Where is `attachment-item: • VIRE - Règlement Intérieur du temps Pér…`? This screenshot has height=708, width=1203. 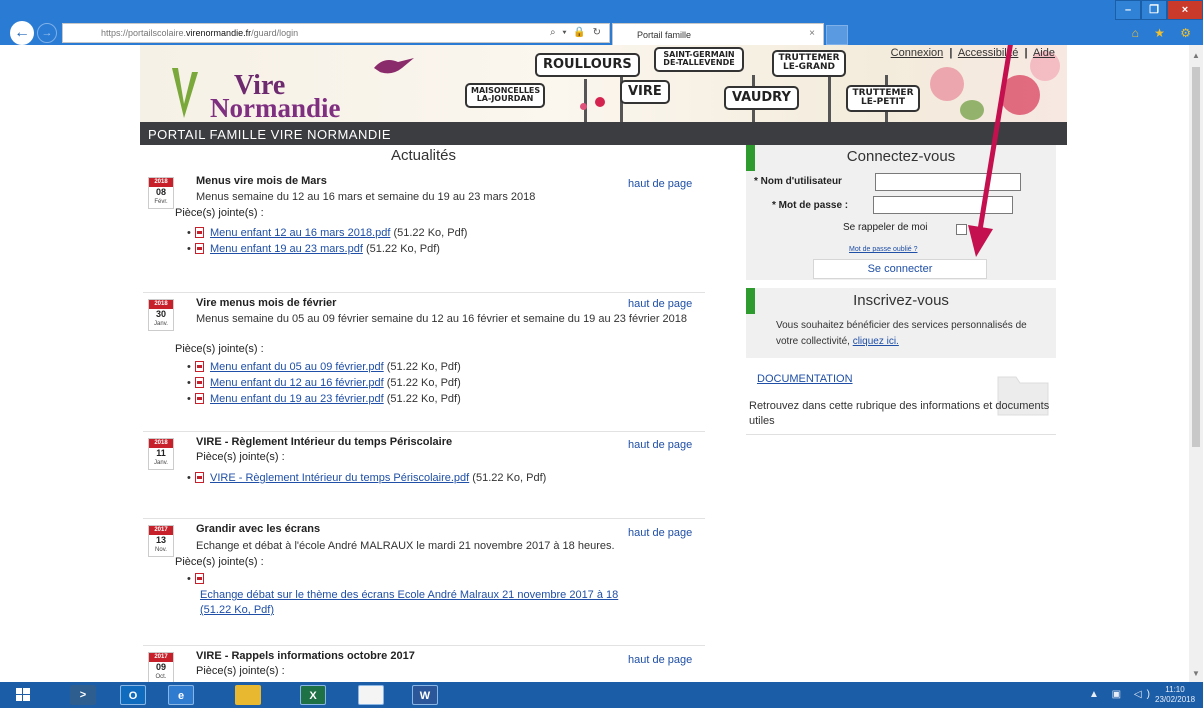 attachment-item: • VIRE - Règlement Intérieur du temps Pér… is located at coordinates (366, 478).